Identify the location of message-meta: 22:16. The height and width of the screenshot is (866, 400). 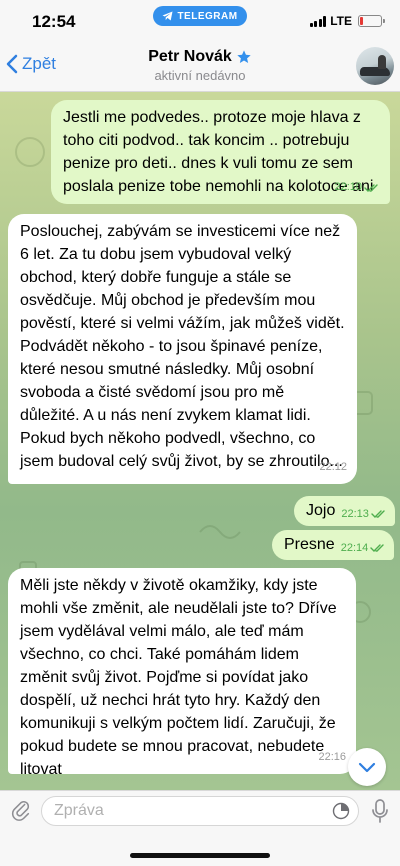
(332, 757).